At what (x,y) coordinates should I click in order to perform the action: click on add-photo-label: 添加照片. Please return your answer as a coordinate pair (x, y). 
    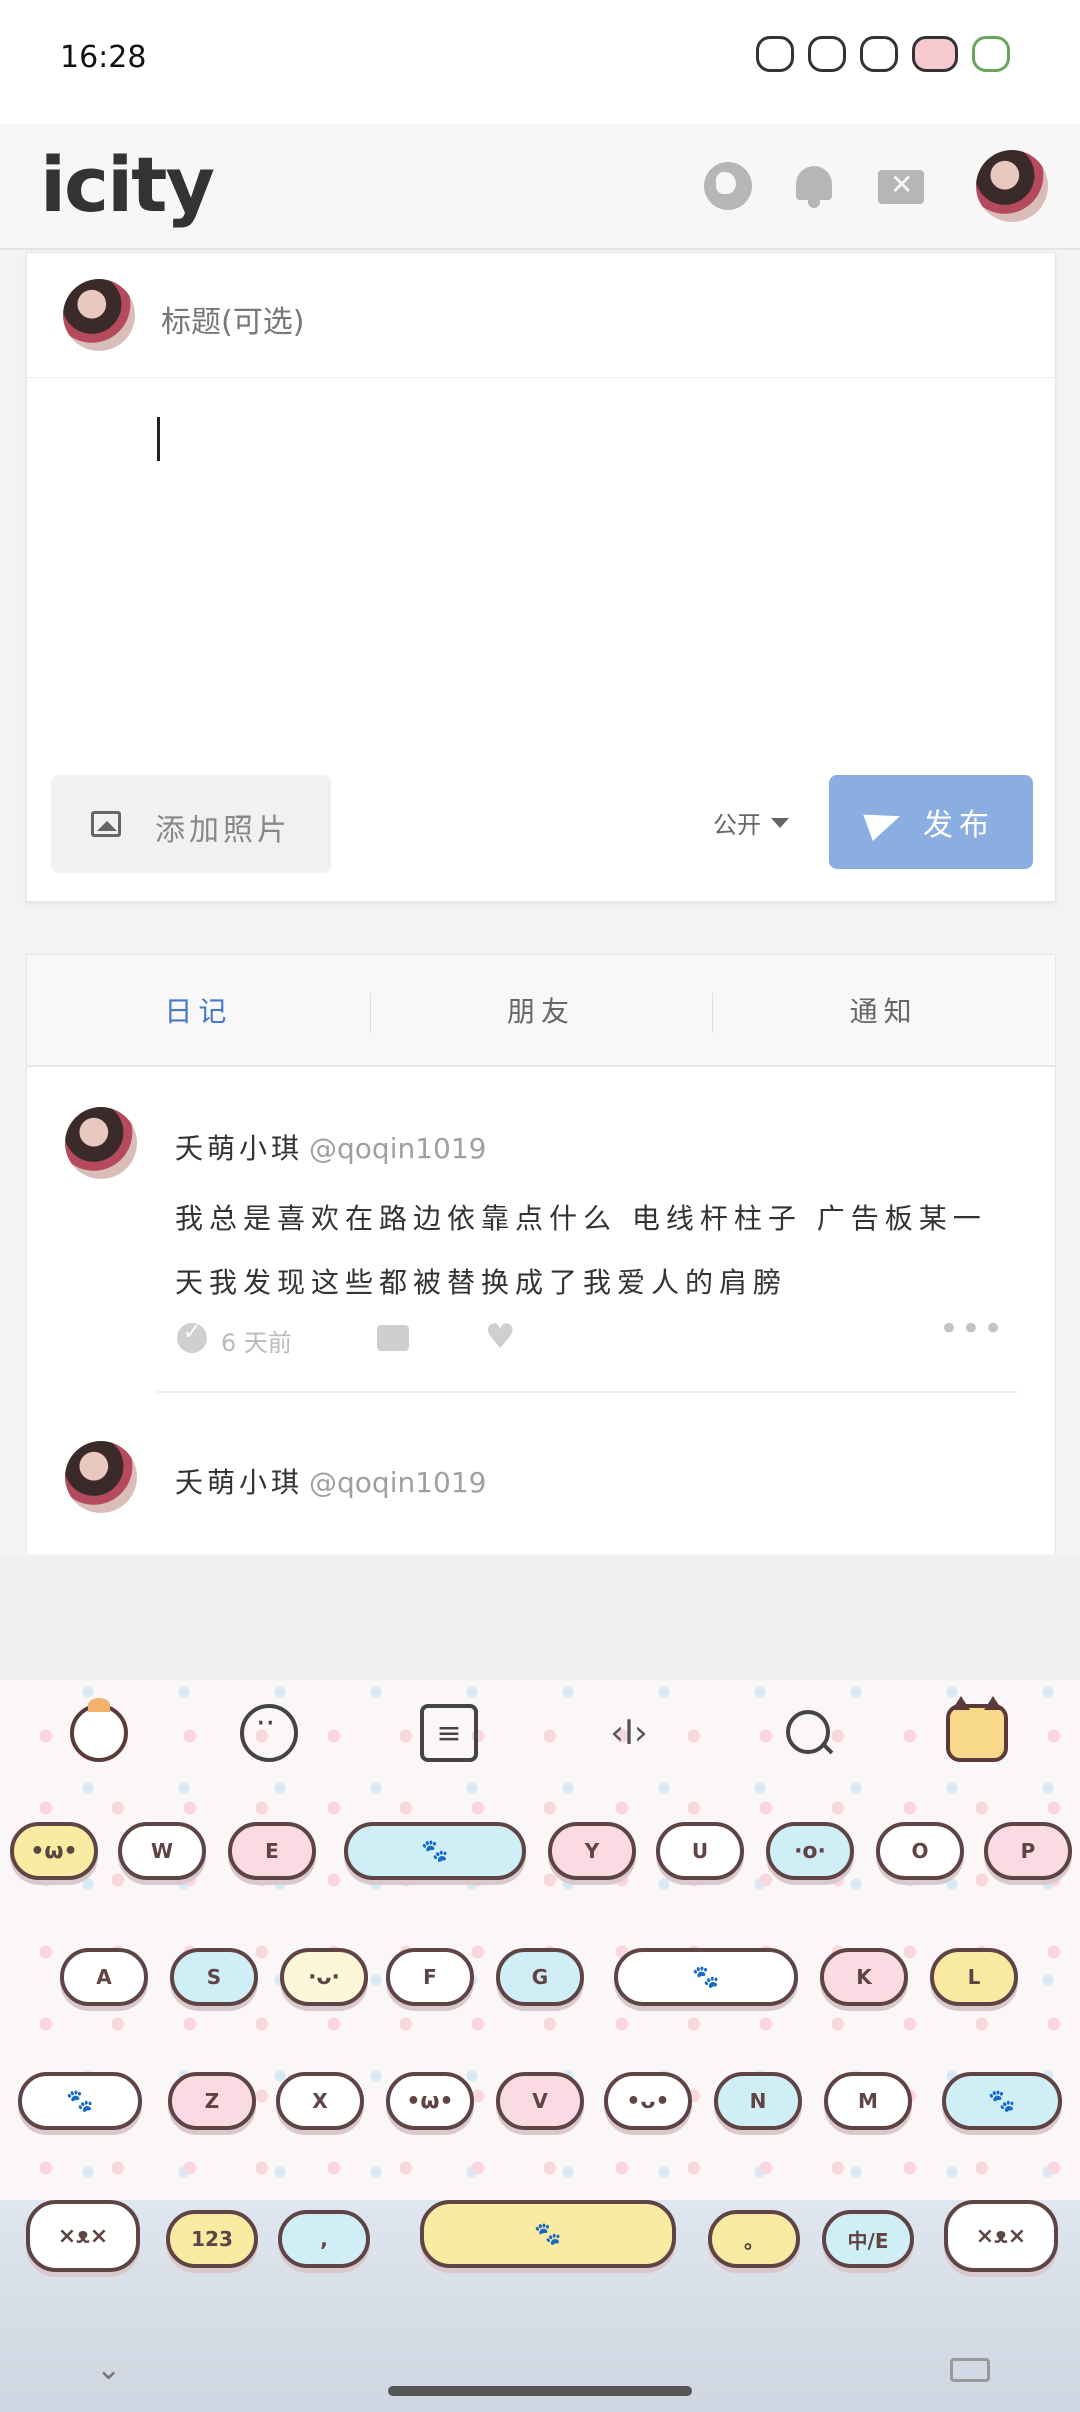
    Looking at the image, I should click on (223, 830).